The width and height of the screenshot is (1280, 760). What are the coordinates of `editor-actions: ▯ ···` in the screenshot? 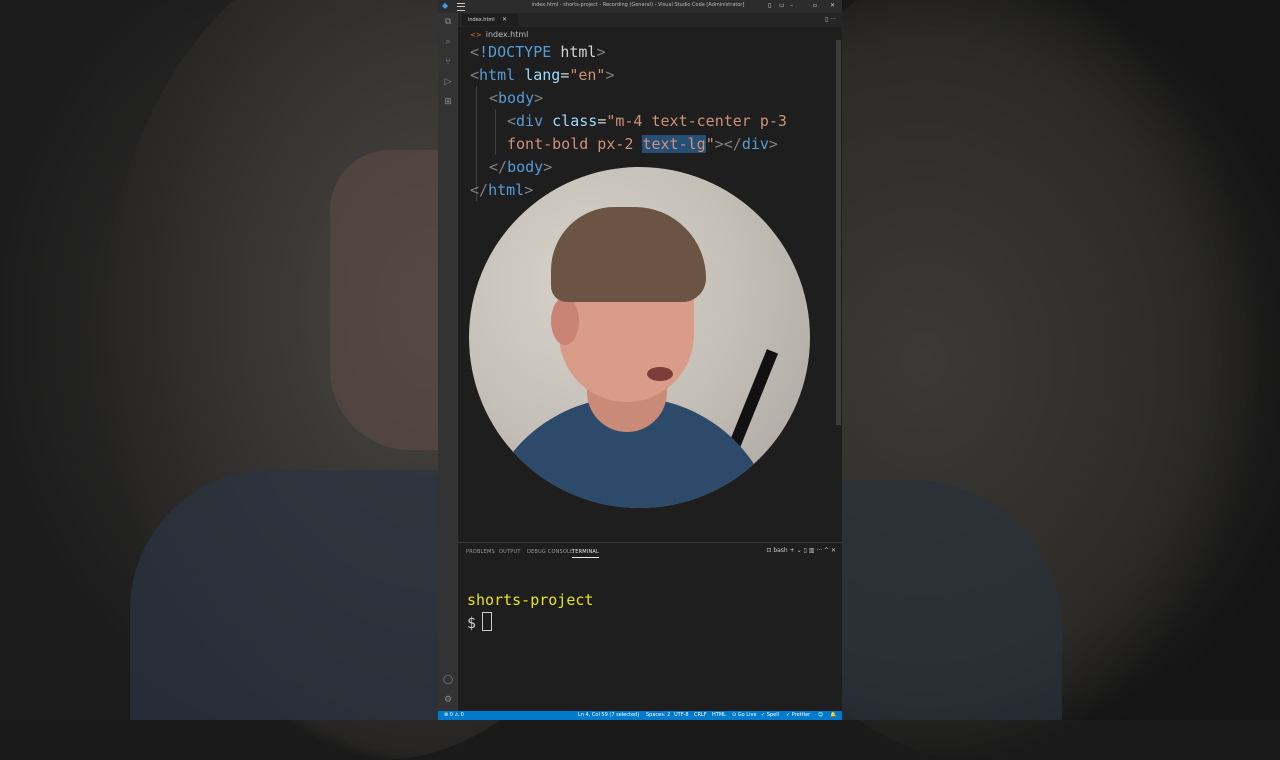 It's located at (830, 19).